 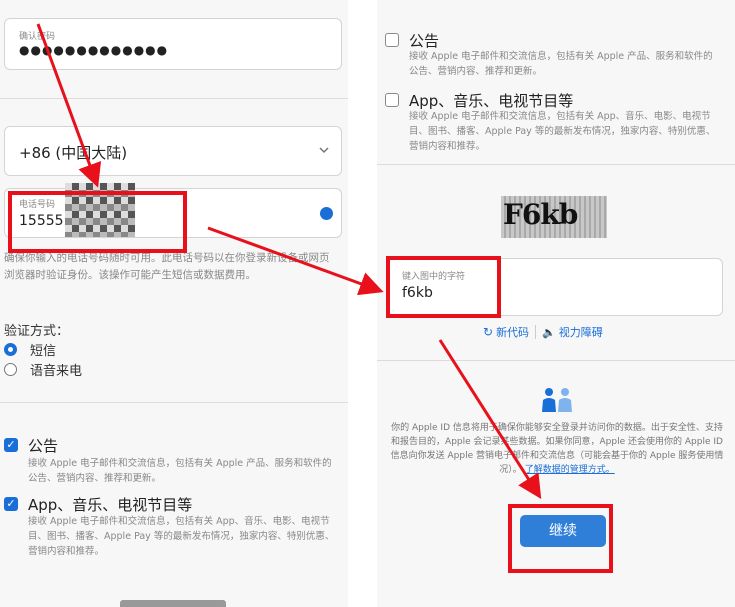 I want to click on verify-method-title: 验证方式：, so click(x=37, y=331).